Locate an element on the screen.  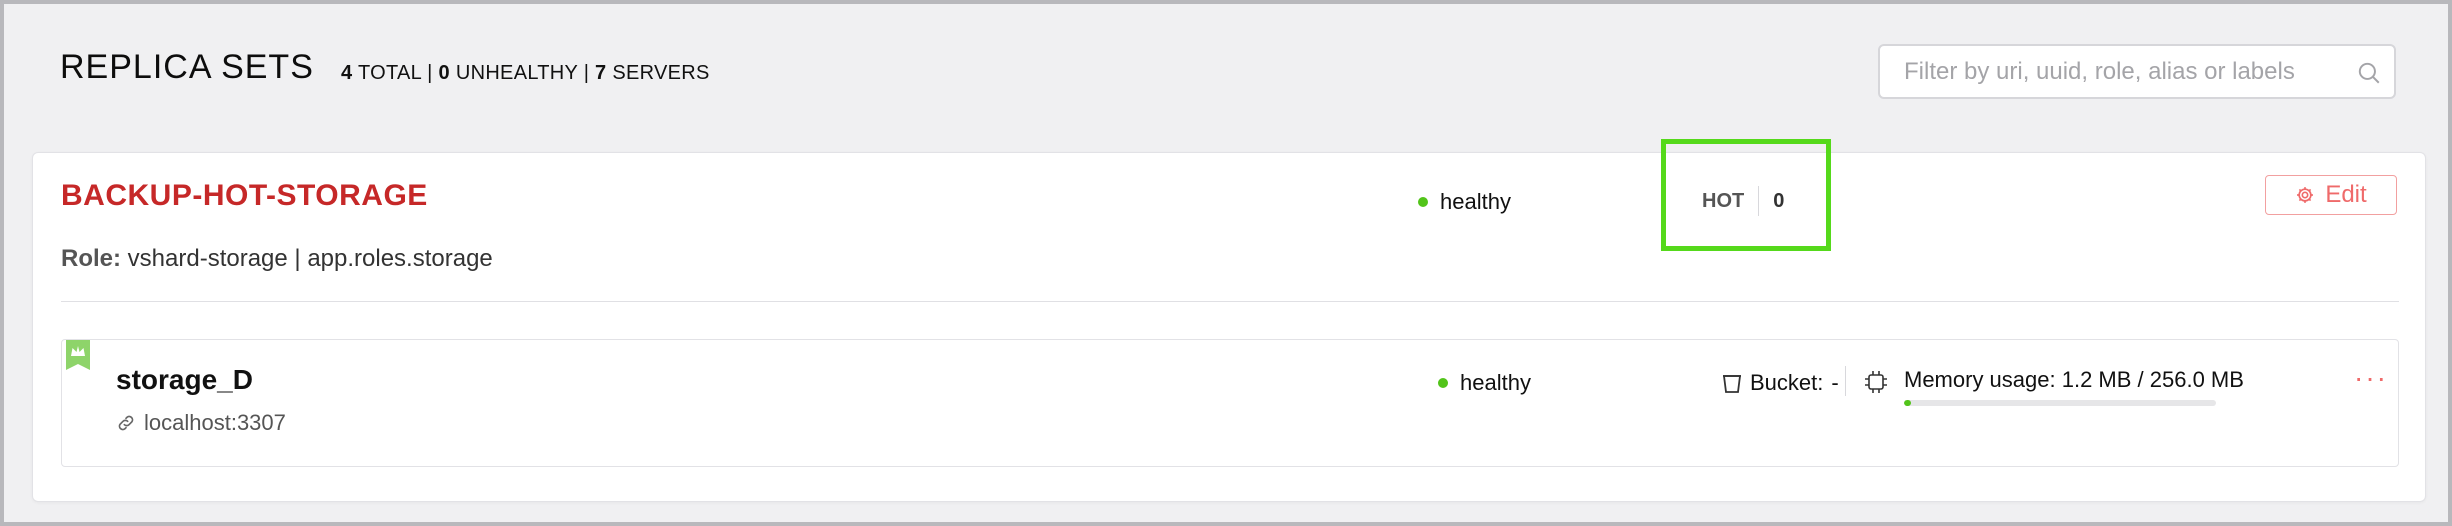
replicaset-name: BACKUP-HOT-STORAGE is located at coordinates (244, 196).